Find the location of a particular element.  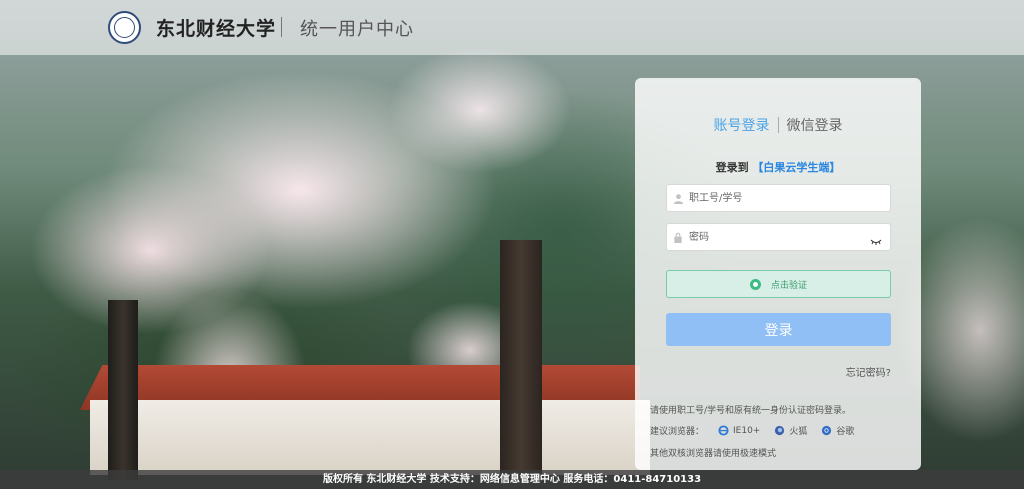

school-name: 东北财经大学 is located at coordinates (216, 29).